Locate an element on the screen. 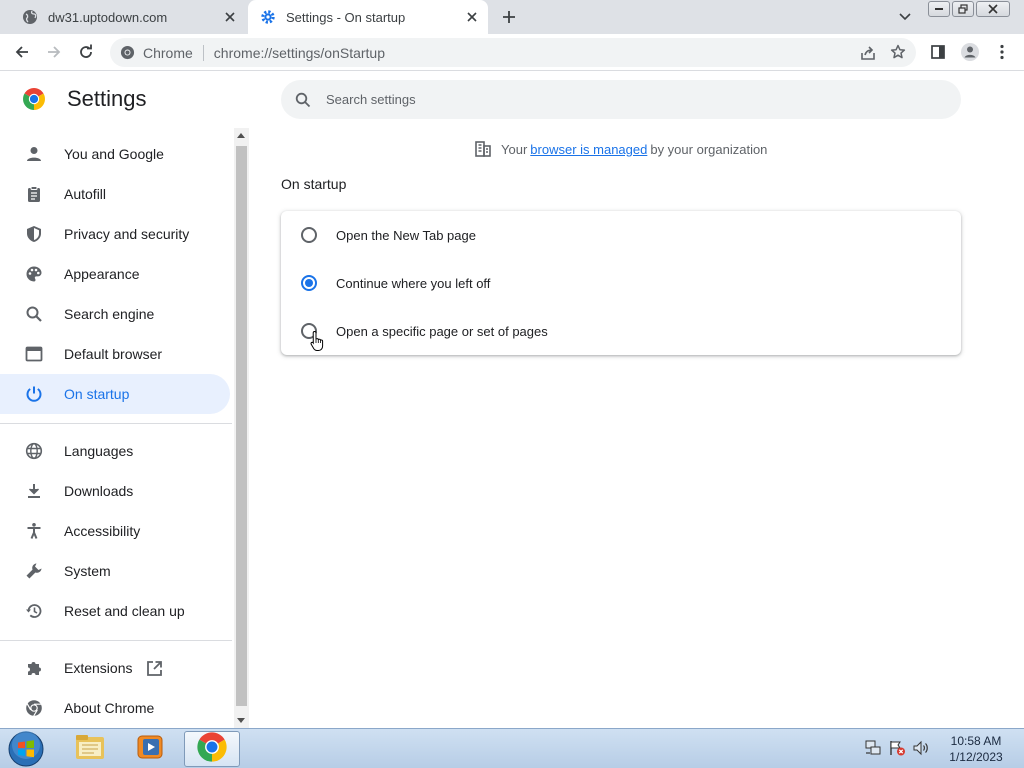 The width and height of the screenshot is (1024, 768). open-in-new-icon is located at coordinates (154, 668).